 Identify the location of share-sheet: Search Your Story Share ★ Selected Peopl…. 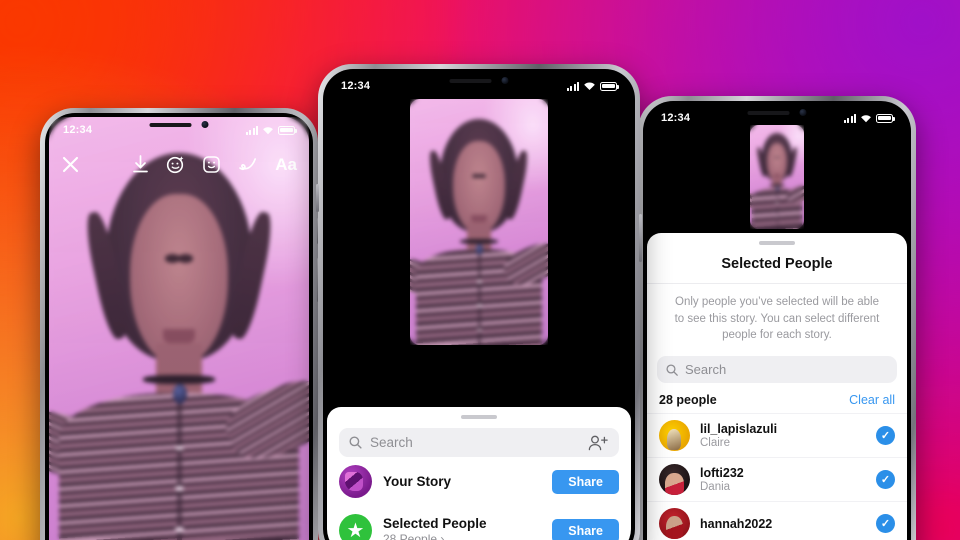
(479, 473).